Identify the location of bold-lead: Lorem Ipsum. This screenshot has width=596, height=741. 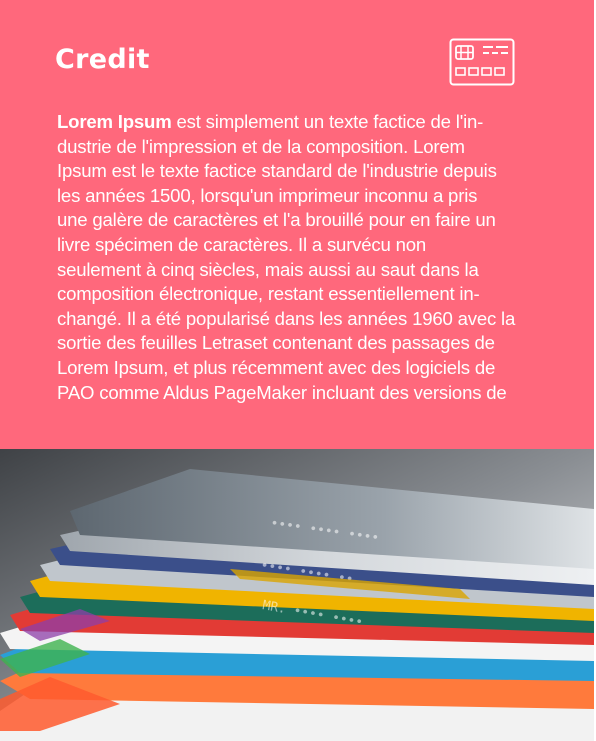
(114, 121).